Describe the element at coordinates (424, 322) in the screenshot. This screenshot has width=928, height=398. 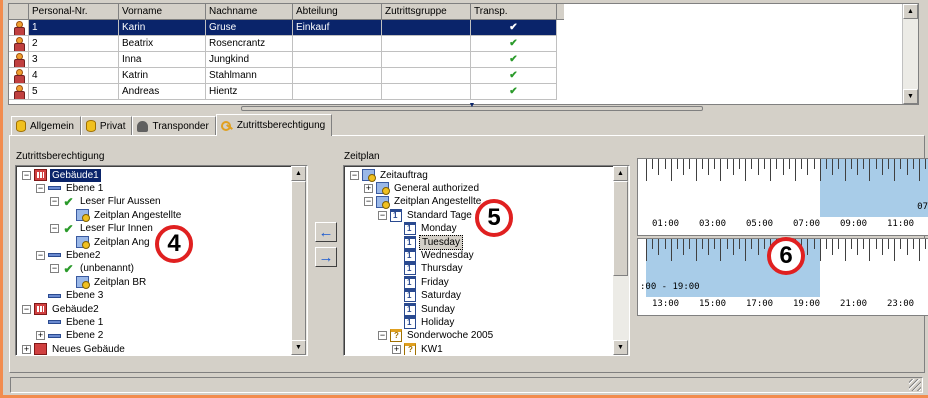
I see `tree-node: Holiday` at that location.